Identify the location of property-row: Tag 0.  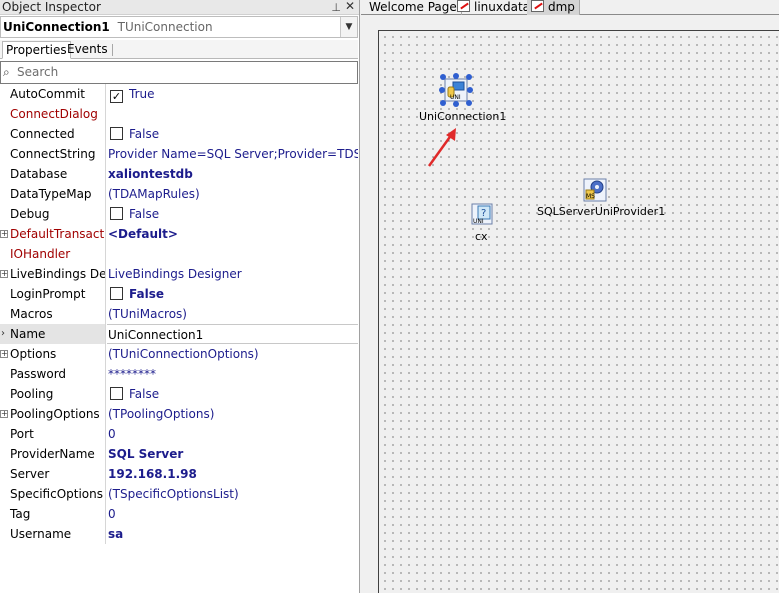
(179, 514).